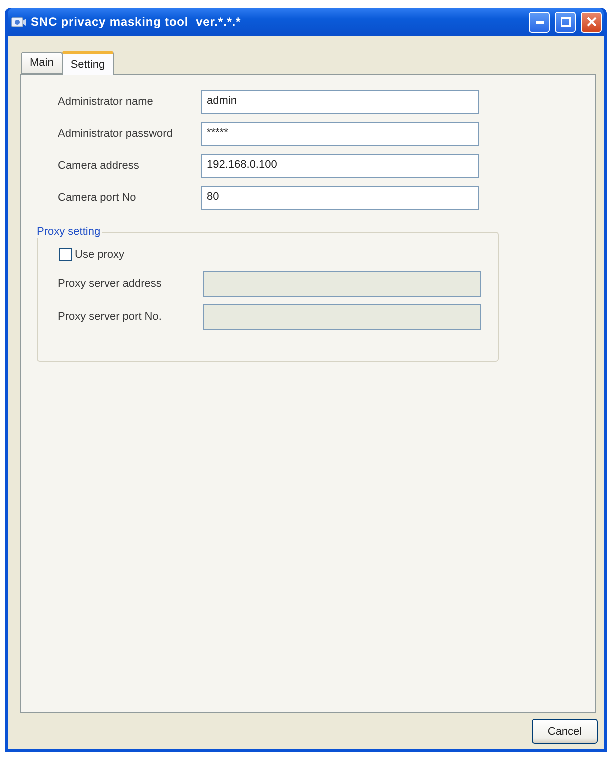  I want to click on text-field: 80, so click(340, 198).